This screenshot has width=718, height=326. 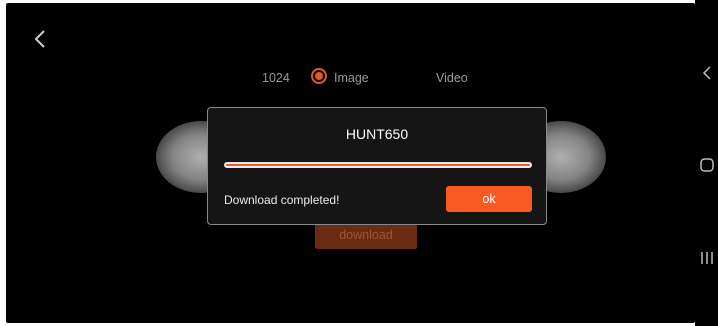 I want to click on image-radio, so click(x=319, y=76).